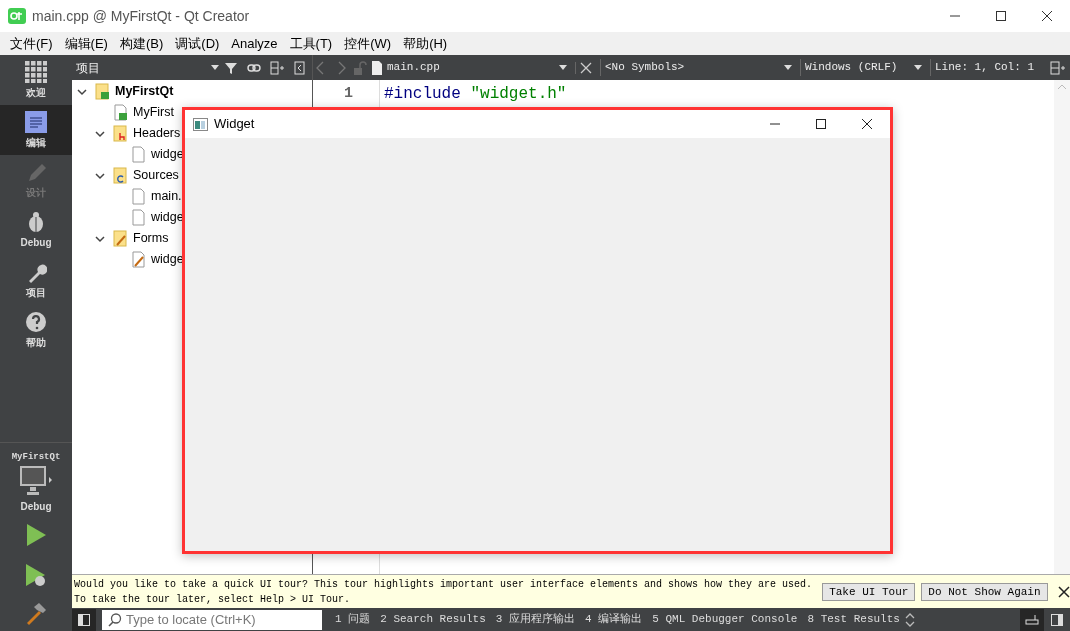 Image resolution: width=1070 pixels, height=631 pixels. What do you see at coordinates (477, 67) in the screenshot?
I see `file-selector: main.cpp` at bounding box center [477, 67].